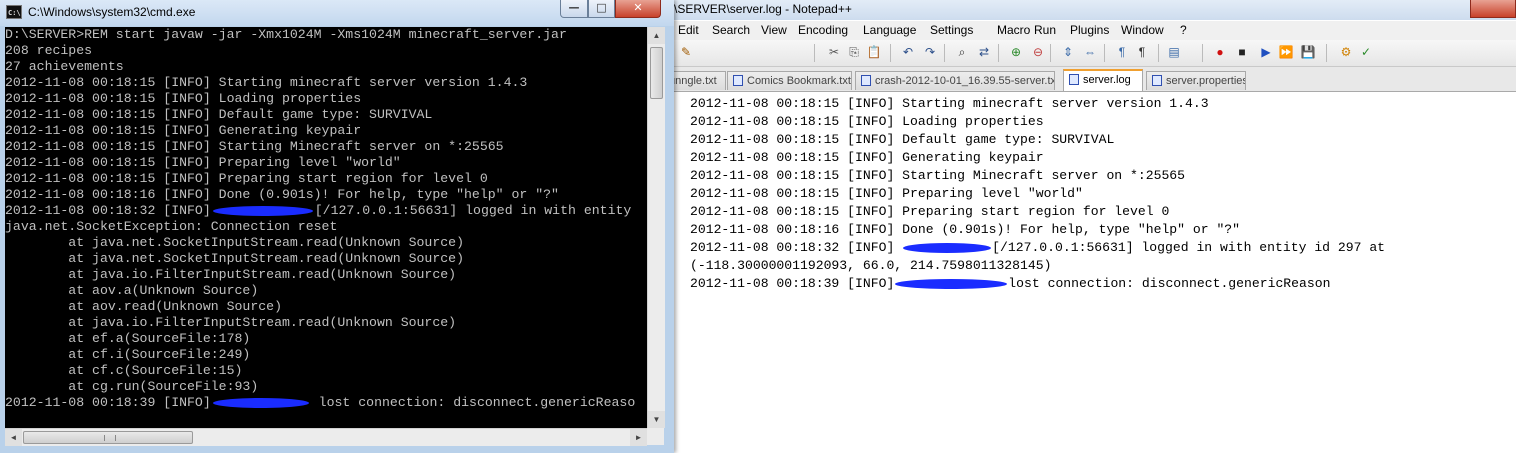 Image resolution: width=1516 pixels, height=453 pixels. Describe the element at coordinates (962, 52) in the screenshot. I see `find-icon: ⌕` at that location.